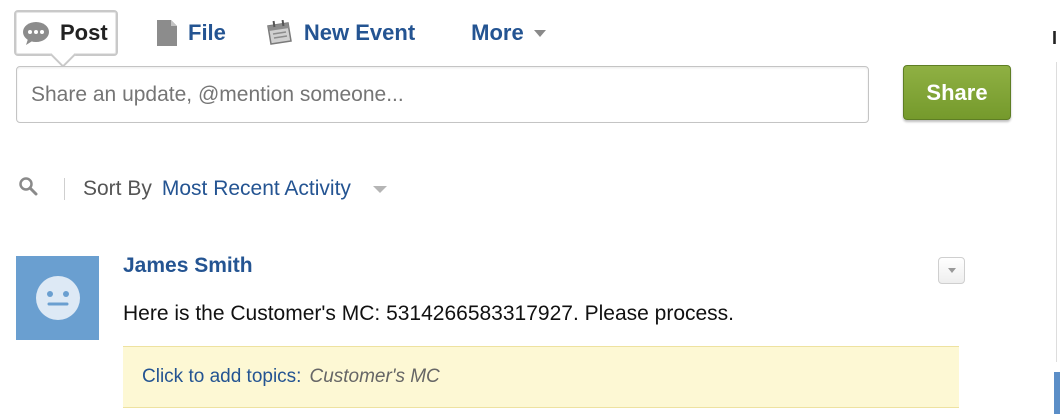 The image size is (1060, 414). I want to click on right-panel-block, so click(1057, 393).